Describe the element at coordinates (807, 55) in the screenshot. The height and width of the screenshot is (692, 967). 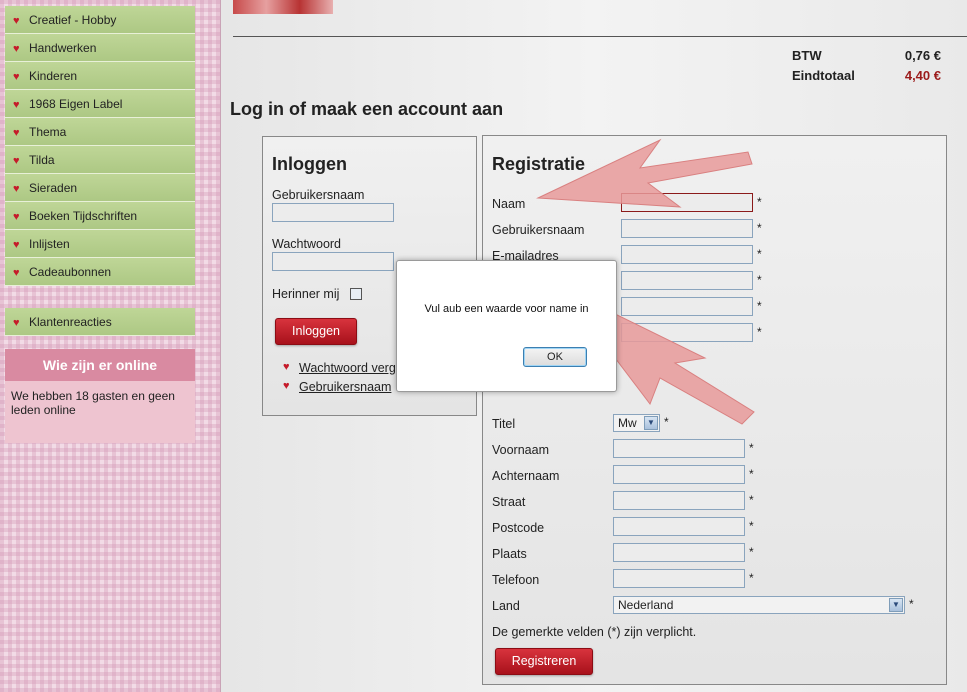
I see `btw-label: BTW` at that location.